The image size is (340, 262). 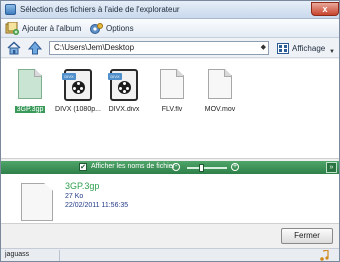 I want to click on dialog-footer: Fermer, so click(x=170, y=236).